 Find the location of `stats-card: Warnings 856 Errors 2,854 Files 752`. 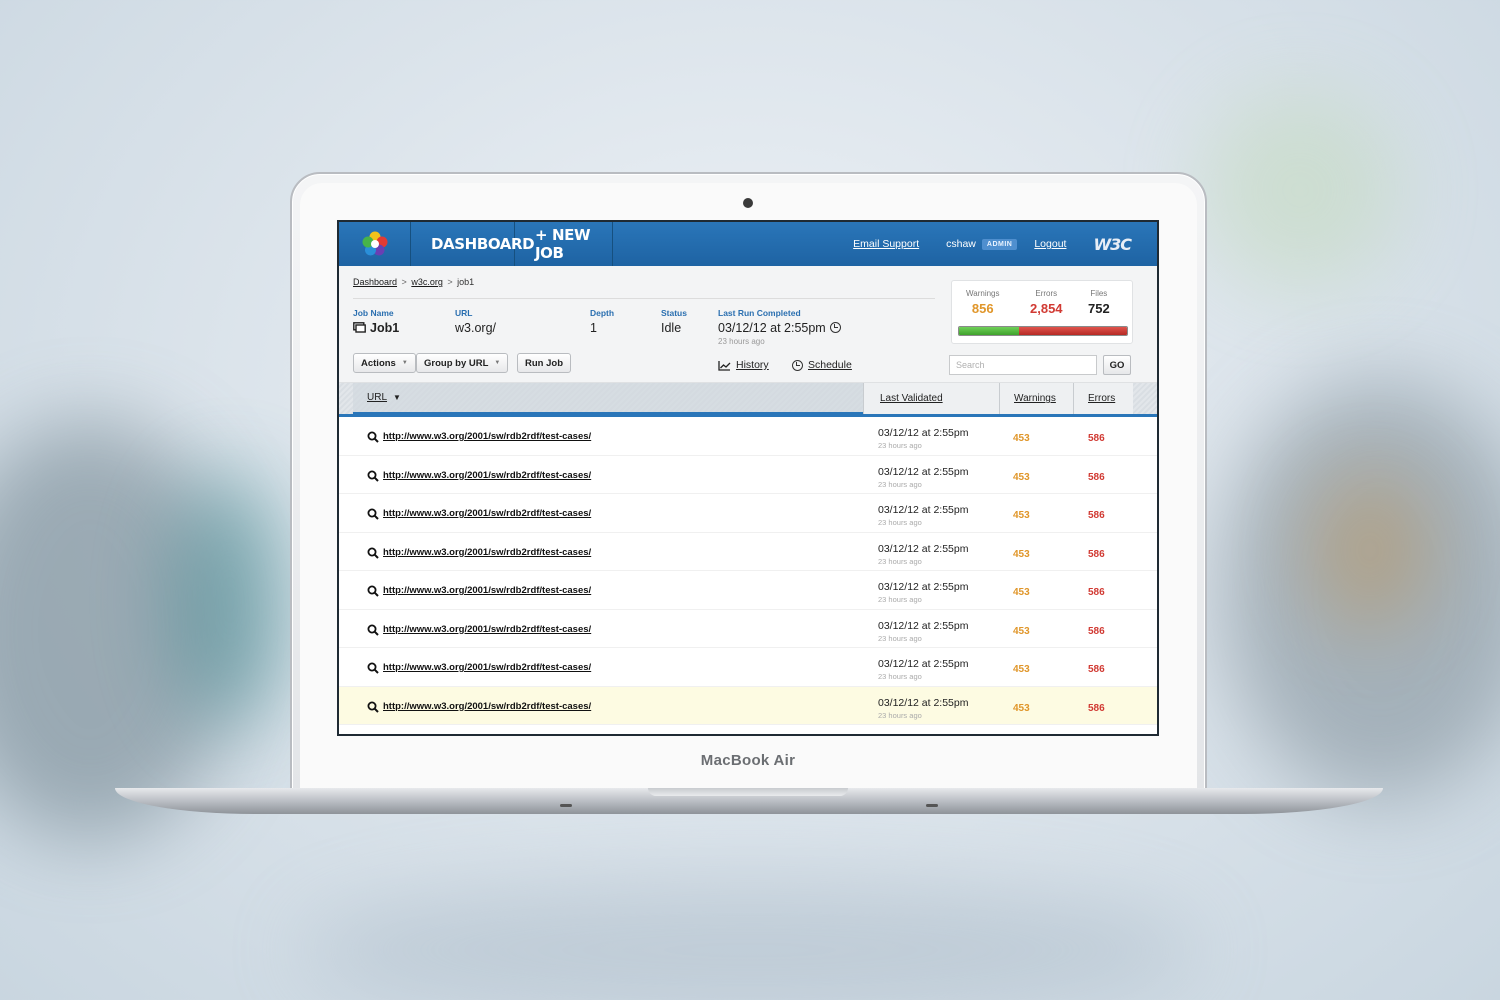

stats-card: Warnings 856 Errors 2,854 Files 752 is located at coordinates (1042, 312).